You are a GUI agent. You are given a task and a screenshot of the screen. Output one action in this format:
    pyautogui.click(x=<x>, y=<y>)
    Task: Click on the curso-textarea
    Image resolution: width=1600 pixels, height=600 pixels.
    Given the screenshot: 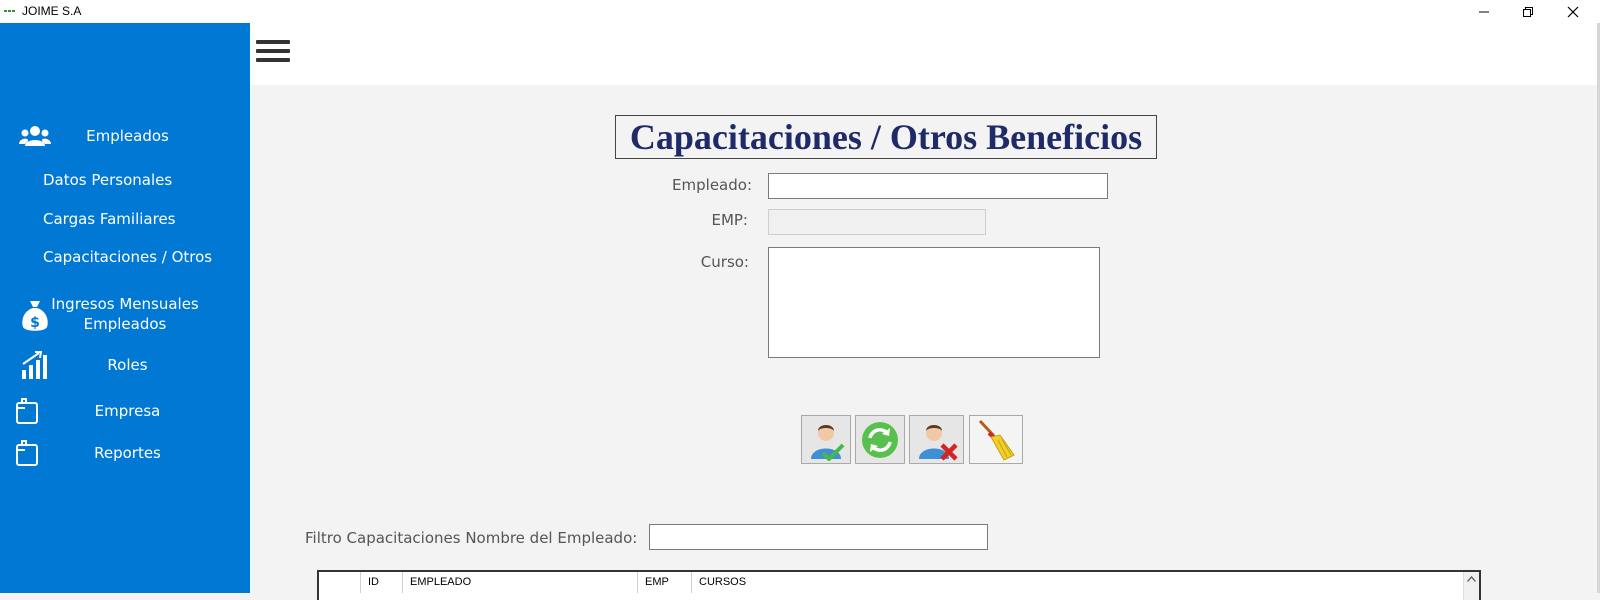 What is the action you would take?
    pyautogui.click(x=934, y=302)
    